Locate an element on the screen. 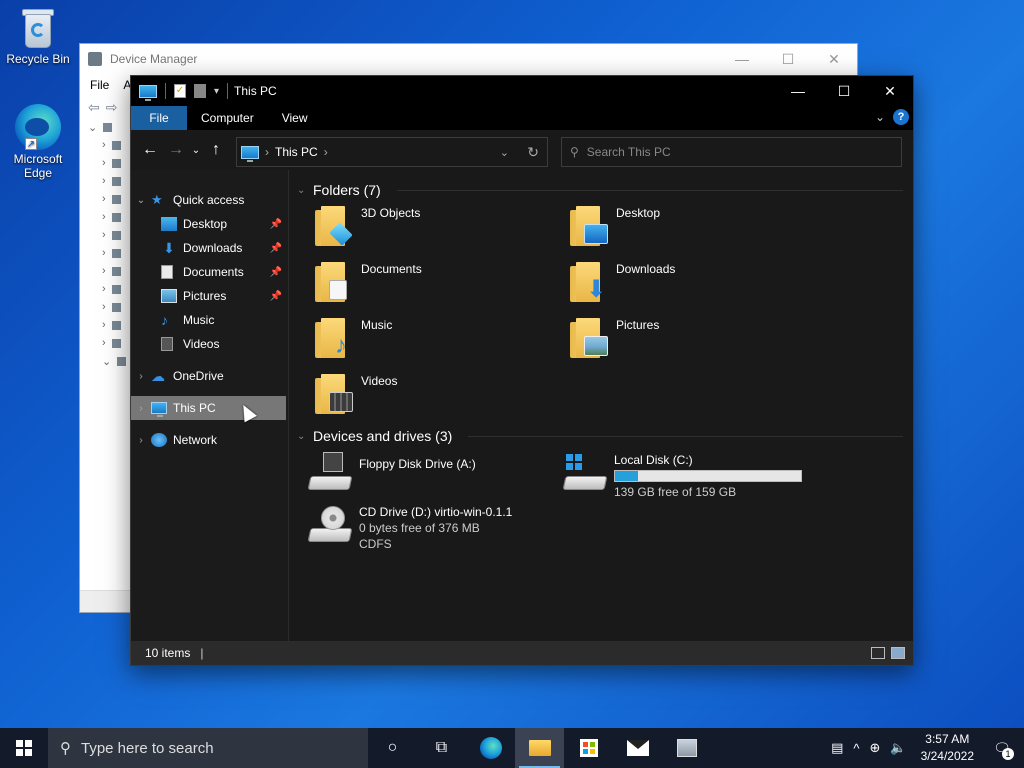 The height and width of the screenshot is (768, 1024). forward-arrow-icon: ⇨ is located at coordinates (112, 107).